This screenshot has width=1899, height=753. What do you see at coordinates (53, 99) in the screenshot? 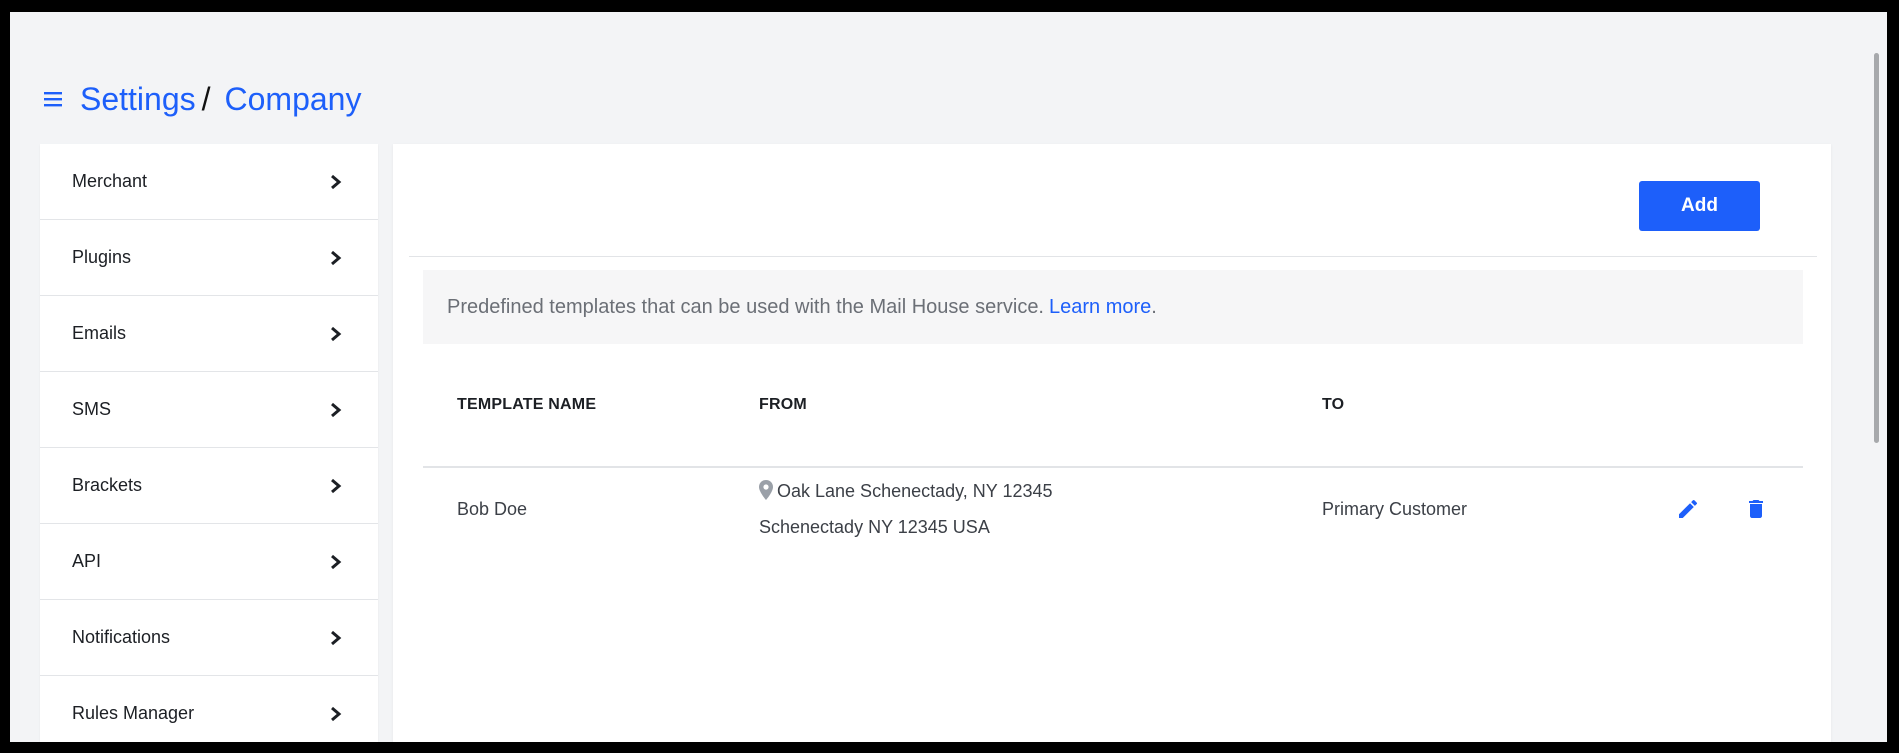
I see `hamburger-menu-icon` at bounding box center [53, 99].